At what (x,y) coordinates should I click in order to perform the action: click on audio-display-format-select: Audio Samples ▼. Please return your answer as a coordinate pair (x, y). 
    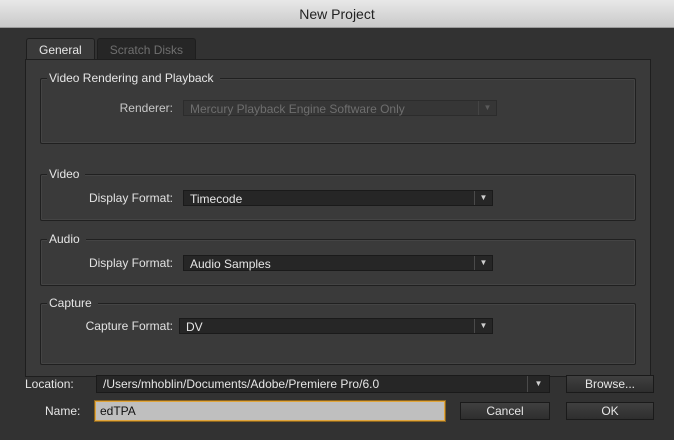
    Looking at the image, I should click on (338, 263).